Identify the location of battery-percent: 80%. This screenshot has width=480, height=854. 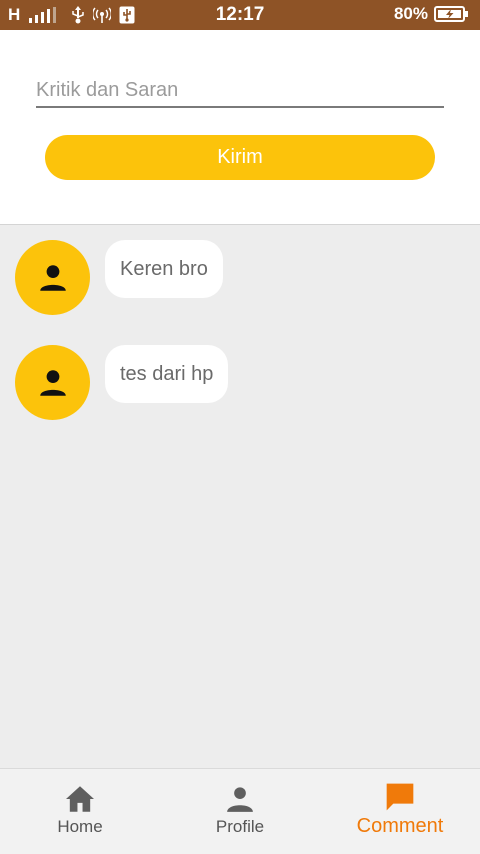
(410, 13).